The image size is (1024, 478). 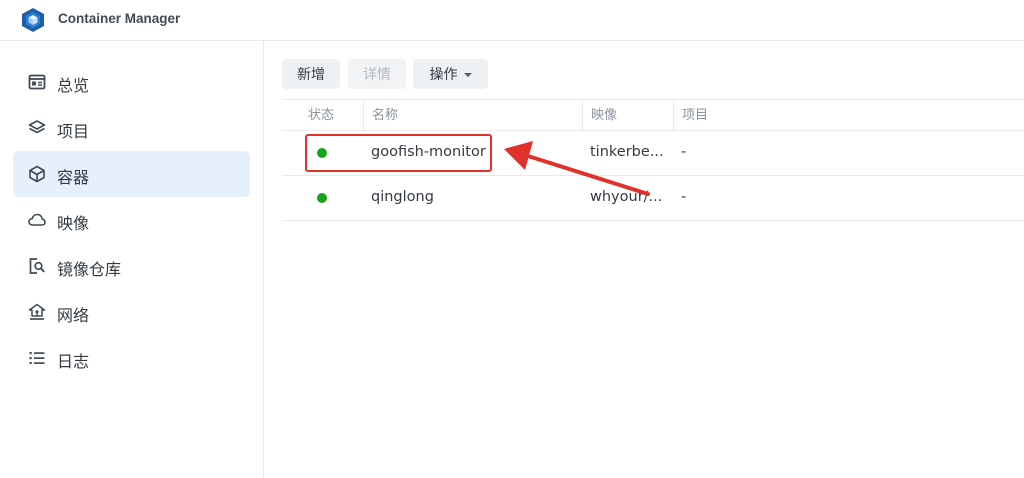 What do you see at coordinates (131, 128) in the screenshot?
I see `sidebar-item-projects: 项目` at bounding box center [131, 128].